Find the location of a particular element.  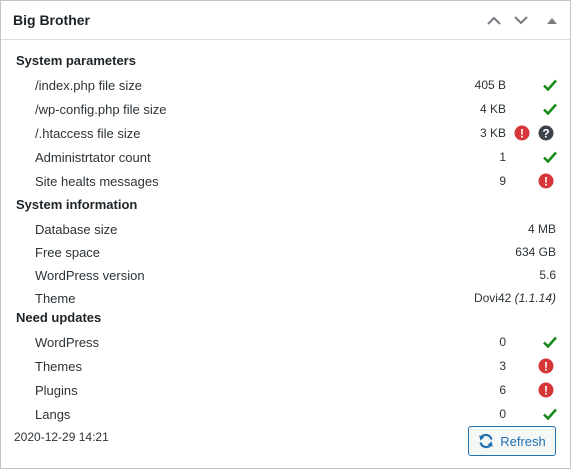

move-down-button is located at coordinates (521, 20).